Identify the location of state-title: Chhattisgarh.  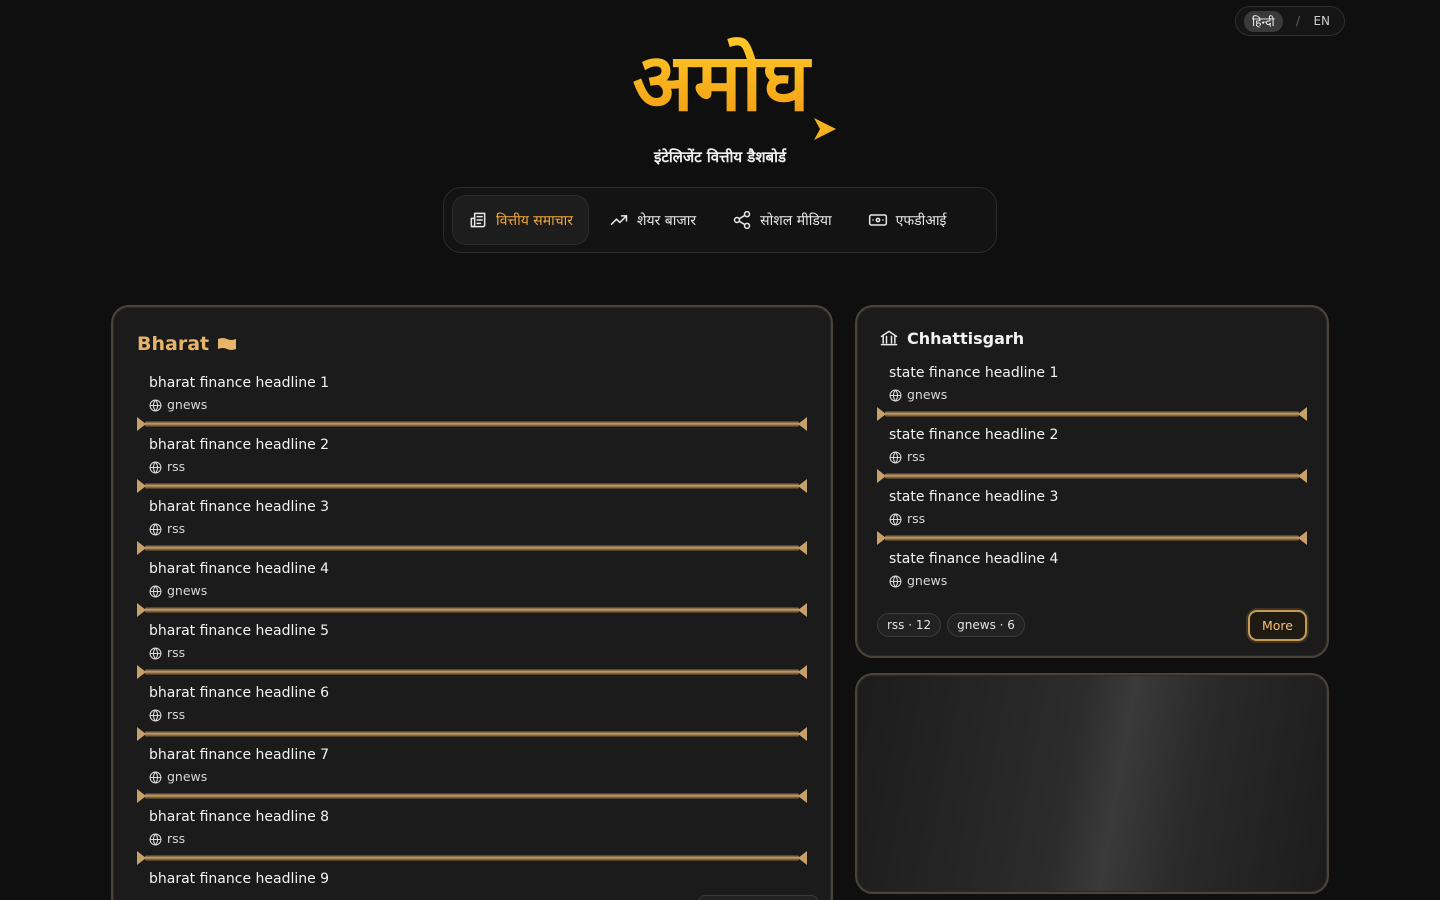
(966, 338).